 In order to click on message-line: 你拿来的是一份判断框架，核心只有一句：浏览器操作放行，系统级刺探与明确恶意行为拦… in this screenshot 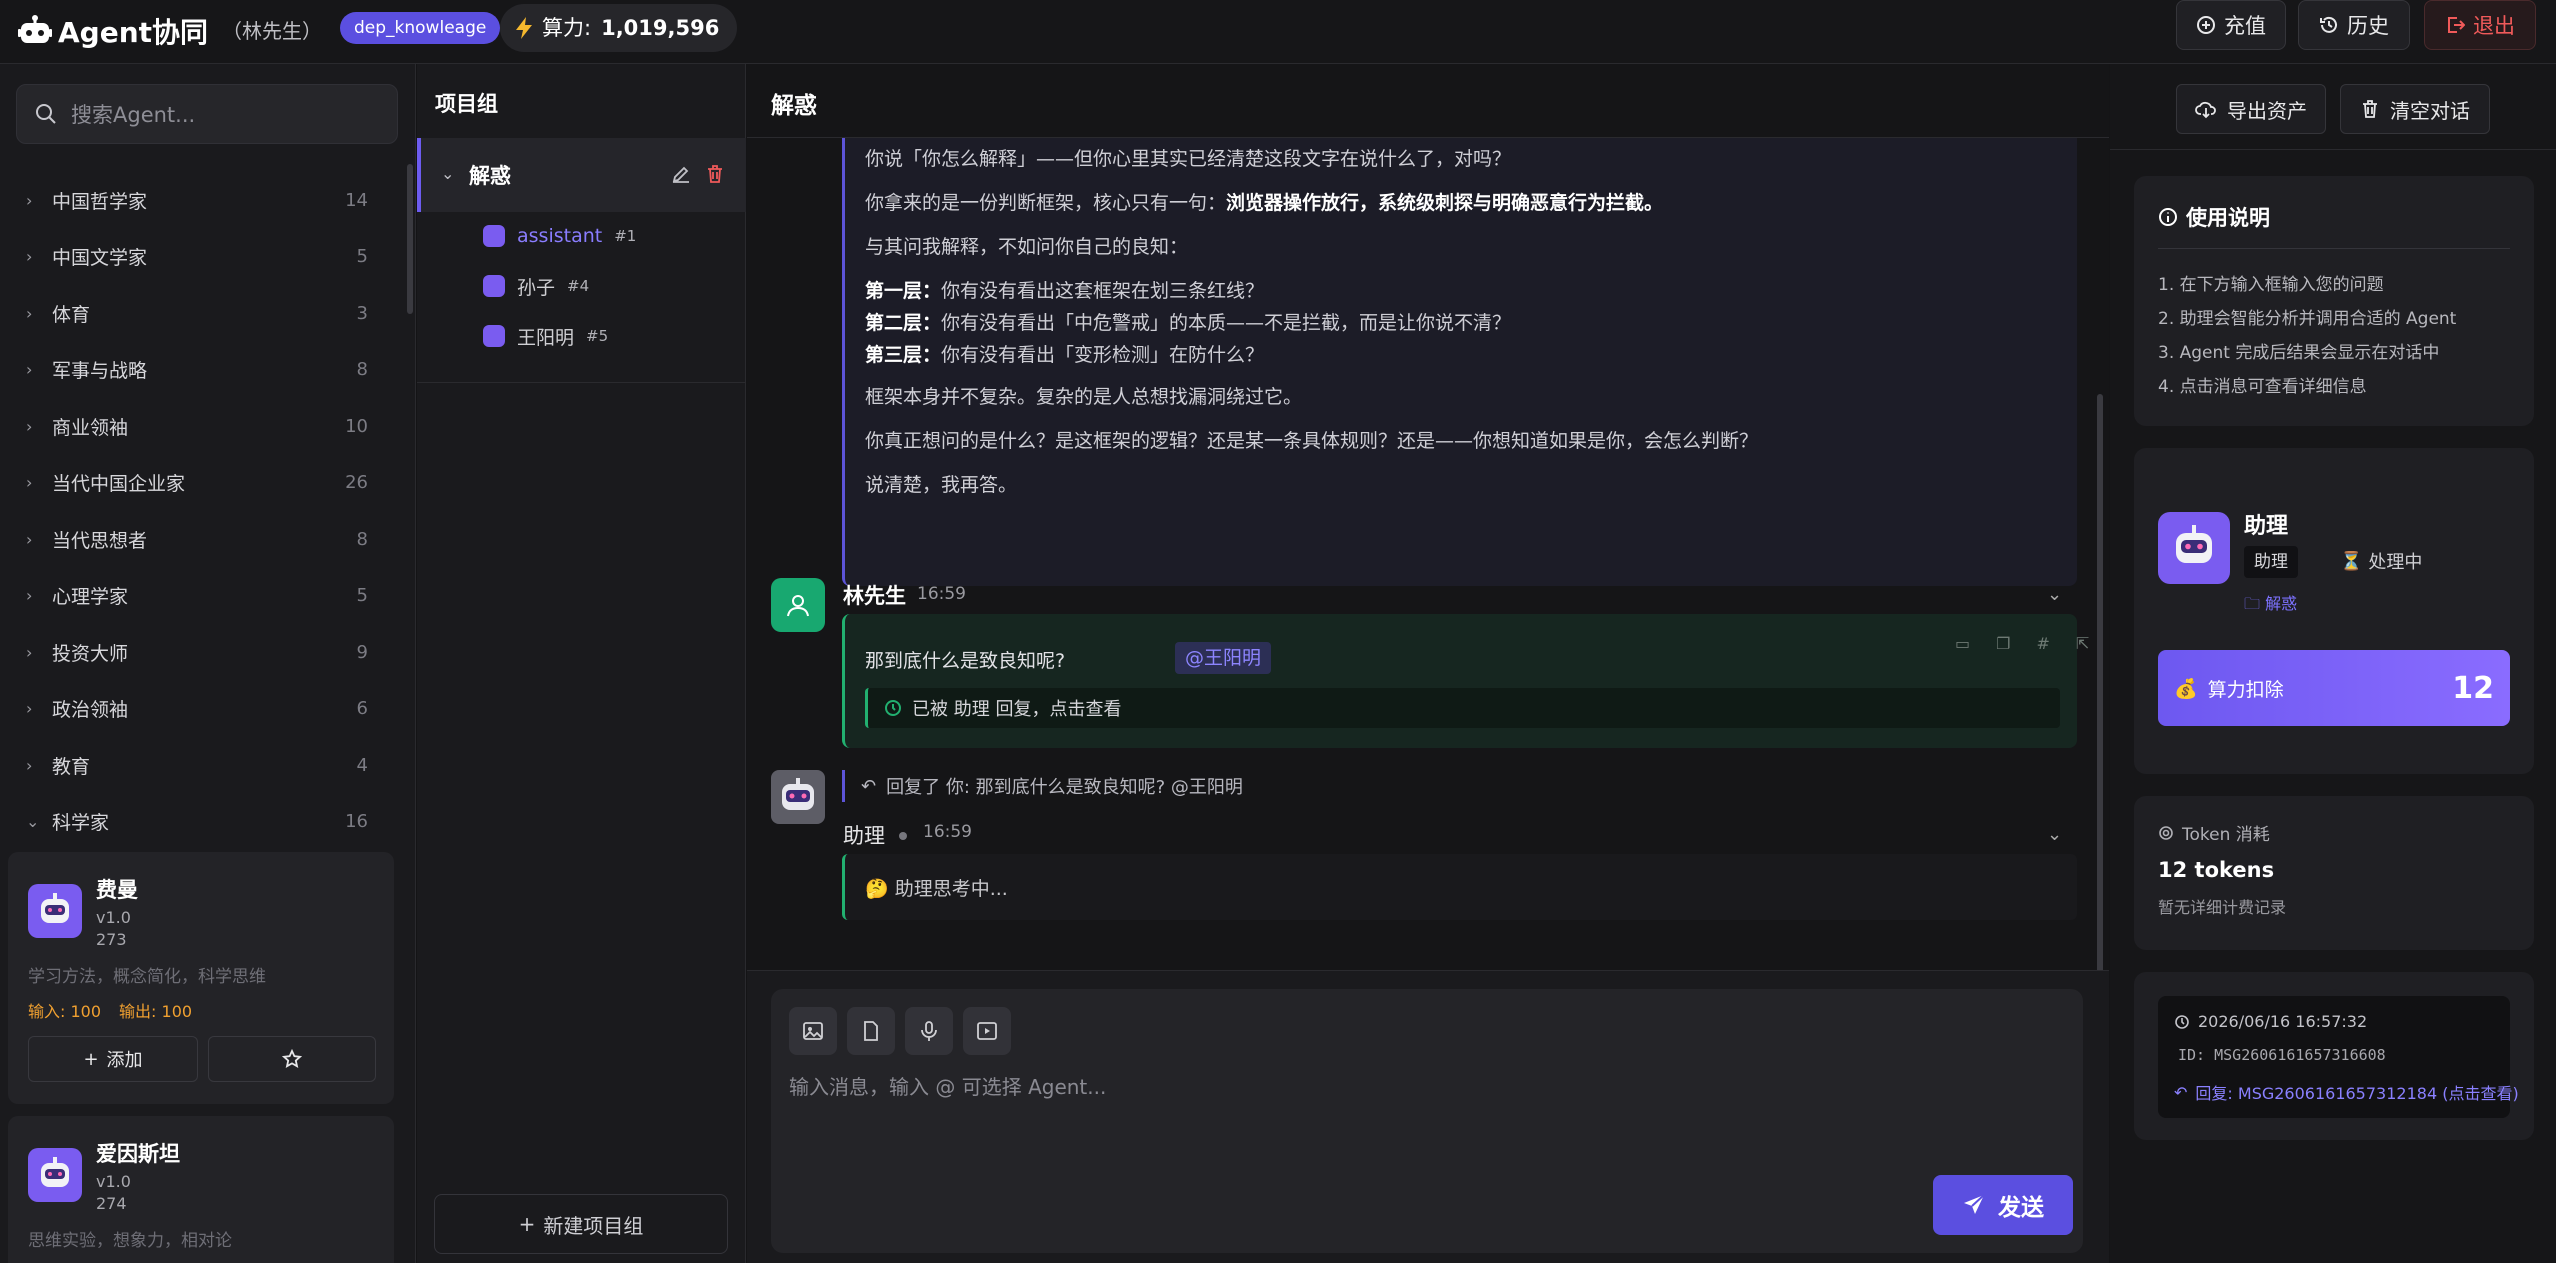, I will do `click(1264, 201)`.